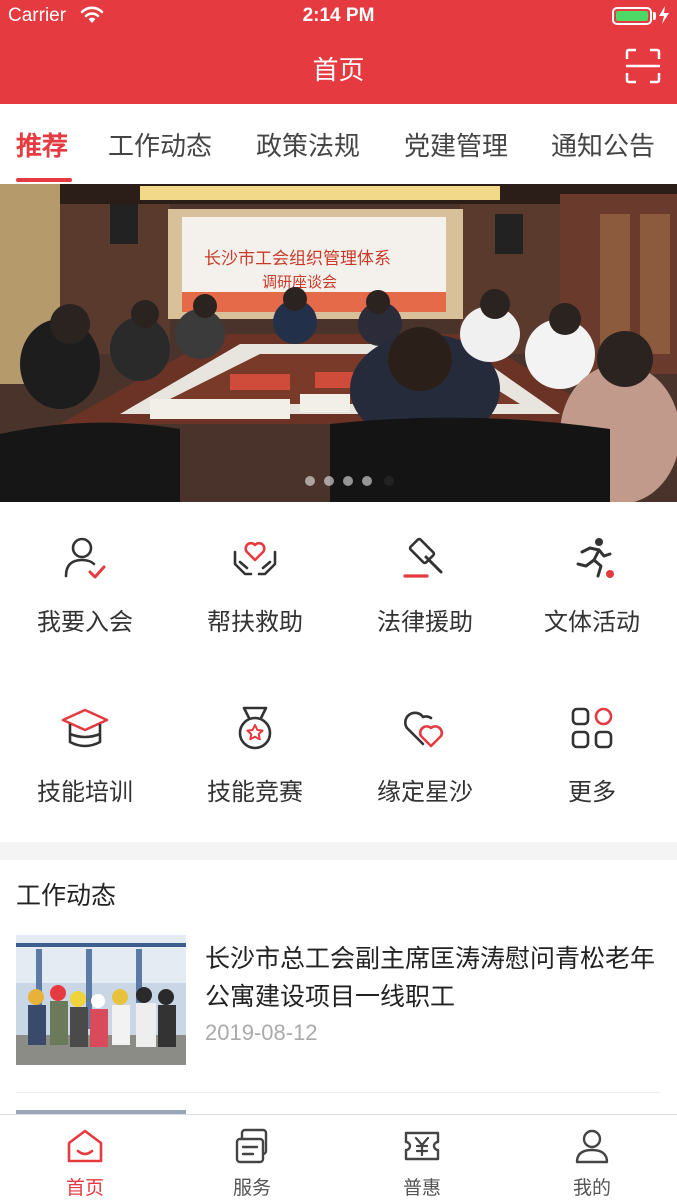 This screenshot has height=1204, width=677. What do you see at coordinates (85, 587) in the screenshot?
I see `grid-item-join: 我要入会` at bounding box center [85, 587].